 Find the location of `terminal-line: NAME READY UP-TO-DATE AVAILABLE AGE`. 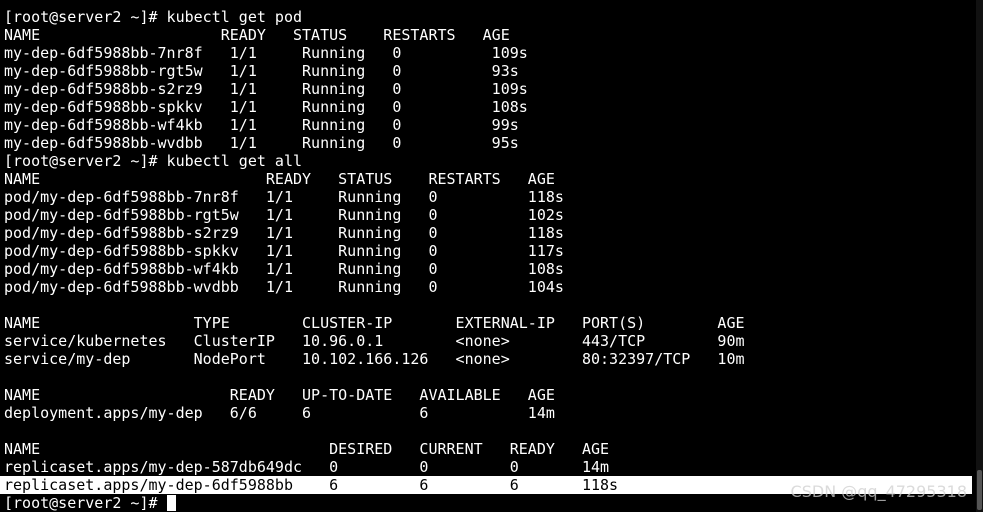

terminal-line: NAME READY UP-TO-DATE AVAILABLE AGE is located at coordinates (279, 395).